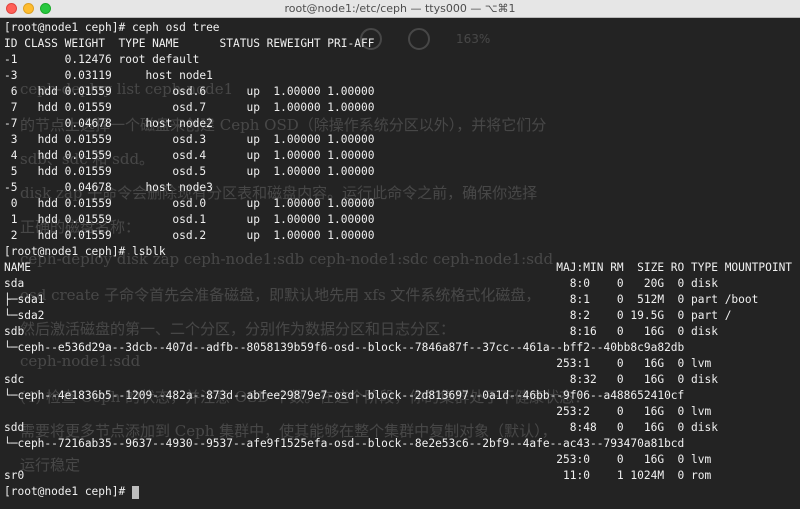 Image resolution: width=800 pixels, height=509 pixels. What do you see at coordinates (189, 219) in the screenshot?
I see `terminal-line: 1 hdd 0.01559 osd.1 up 1.00000 1.00000` at bounding box center [189, 219].